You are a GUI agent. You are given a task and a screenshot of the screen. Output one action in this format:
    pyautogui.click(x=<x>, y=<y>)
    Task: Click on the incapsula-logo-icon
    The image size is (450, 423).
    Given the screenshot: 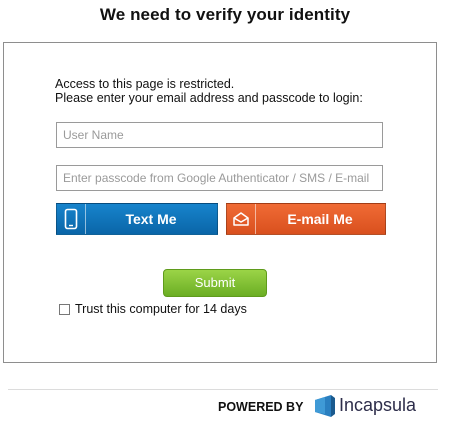 What is the action you would take?
    pyautogui.click(x=325, y=408)
    